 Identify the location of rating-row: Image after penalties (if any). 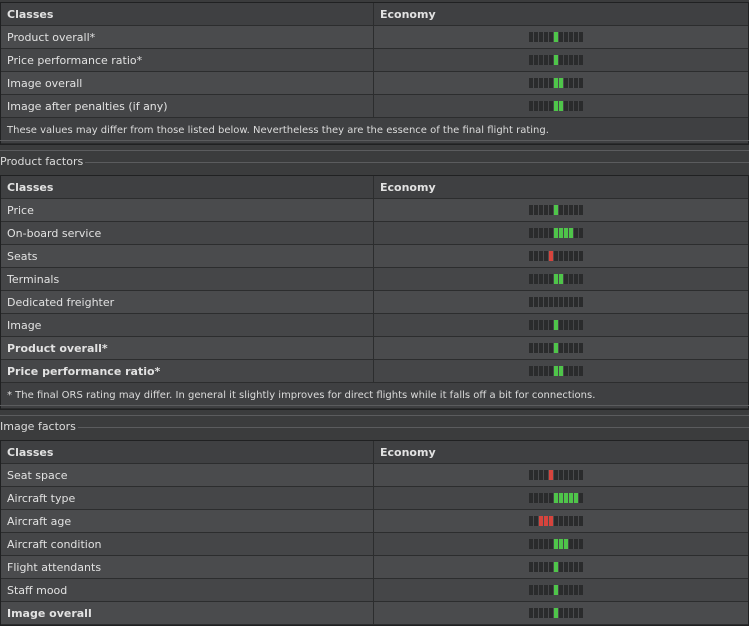
(374, 106).